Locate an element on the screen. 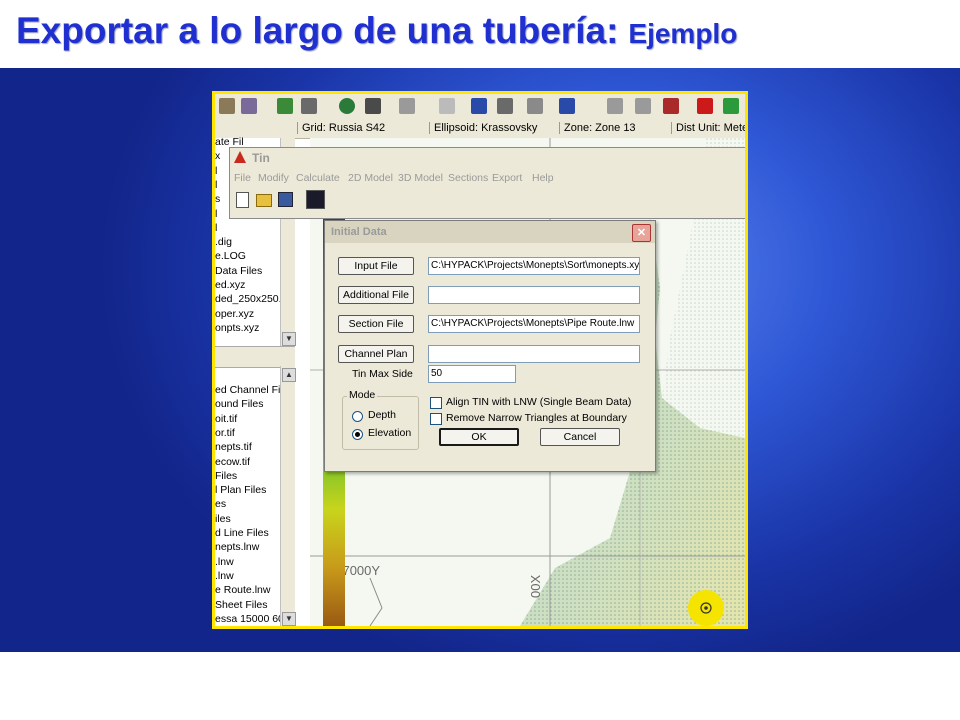 The height and width of the screenshot is (720, 960). list-item: essa 15000 60s is located at coordinates (252, 619).